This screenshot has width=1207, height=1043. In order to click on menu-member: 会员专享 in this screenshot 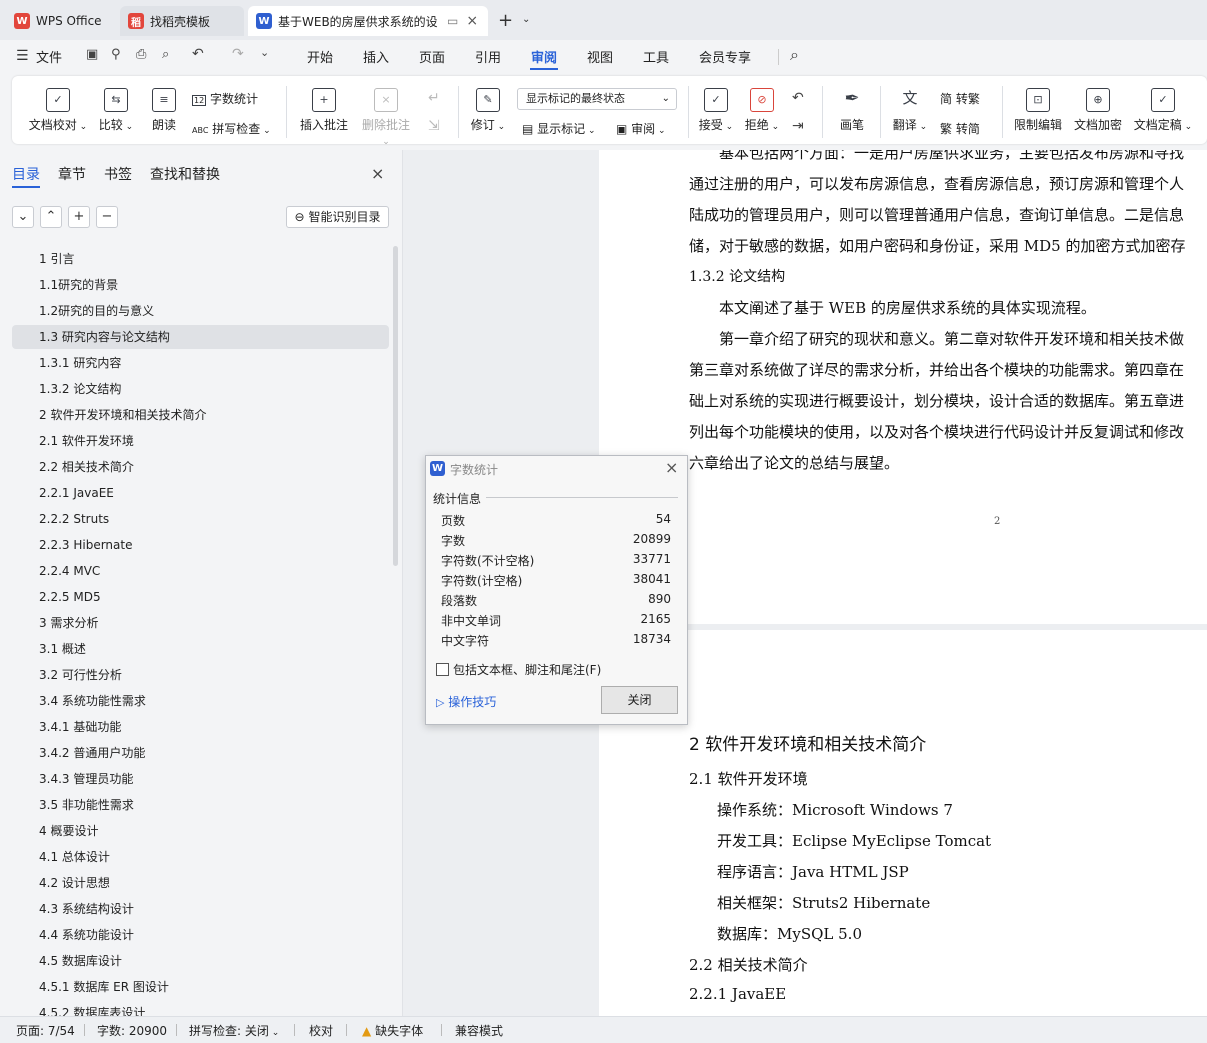, I will do `click(725, 56)`.